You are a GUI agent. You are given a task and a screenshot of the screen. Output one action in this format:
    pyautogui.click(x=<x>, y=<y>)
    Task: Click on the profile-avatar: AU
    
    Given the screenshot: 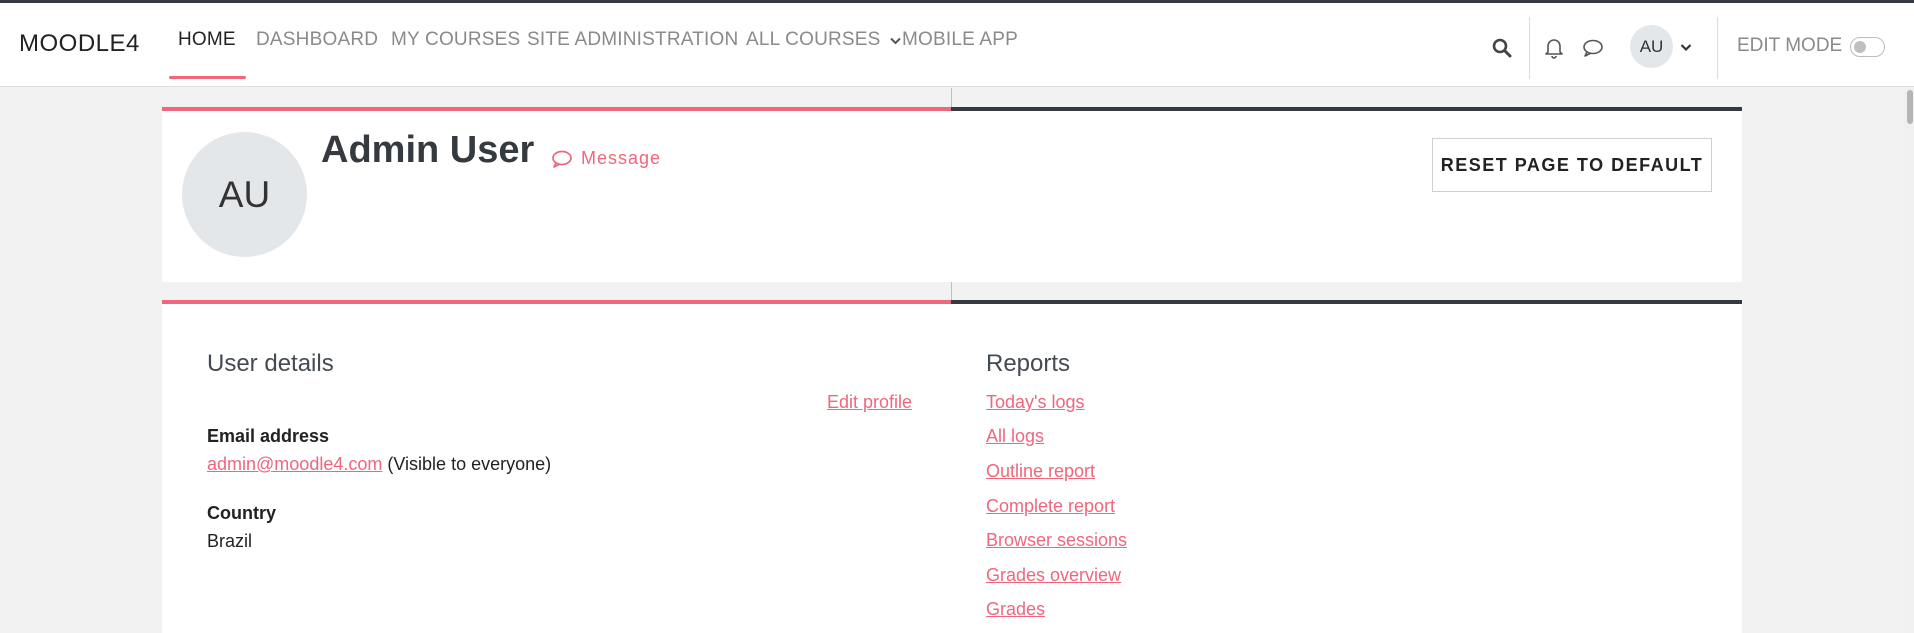 What is the action you would take?
    pyautogui.click(x=244, y=194)
    